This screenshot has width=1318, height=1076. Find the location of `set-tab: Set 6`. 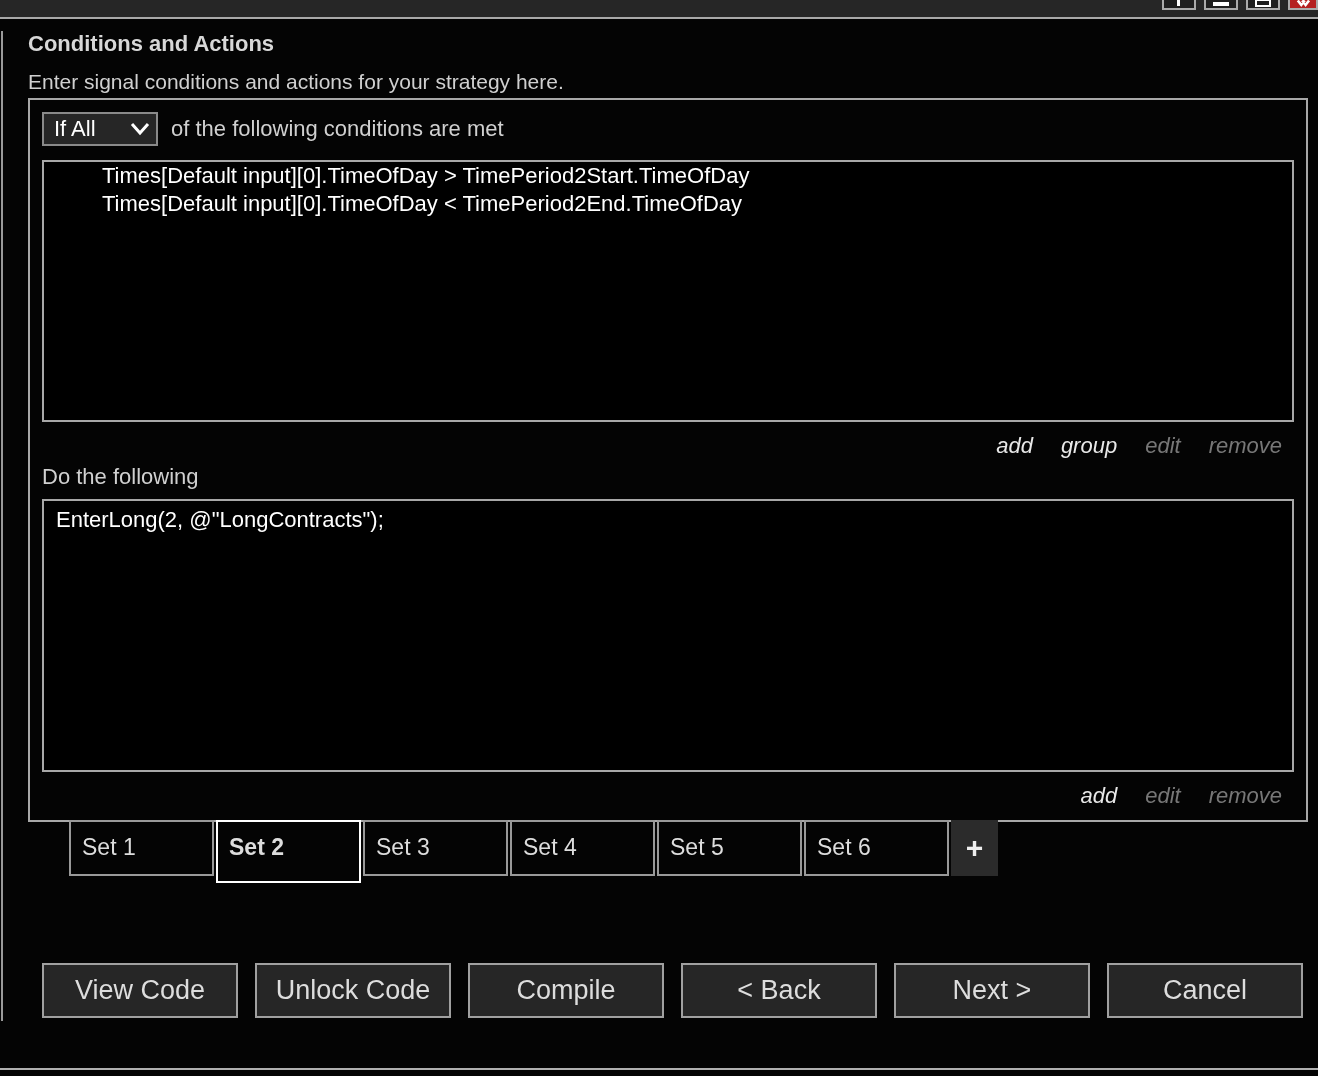

set-tab: Set 6 is located at coordinates (876, 848).